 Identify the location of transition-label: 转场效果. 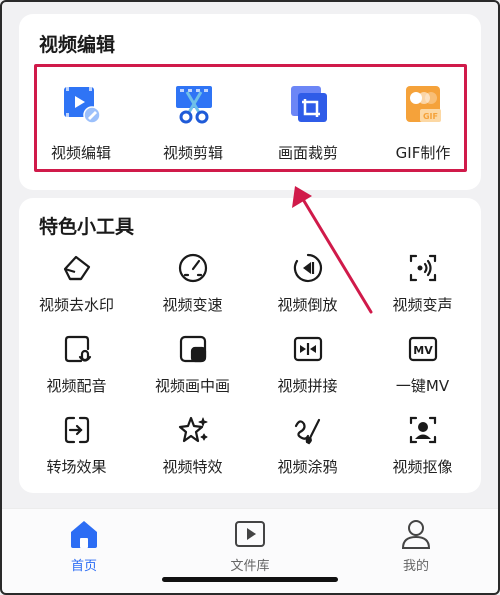
(76, 467).